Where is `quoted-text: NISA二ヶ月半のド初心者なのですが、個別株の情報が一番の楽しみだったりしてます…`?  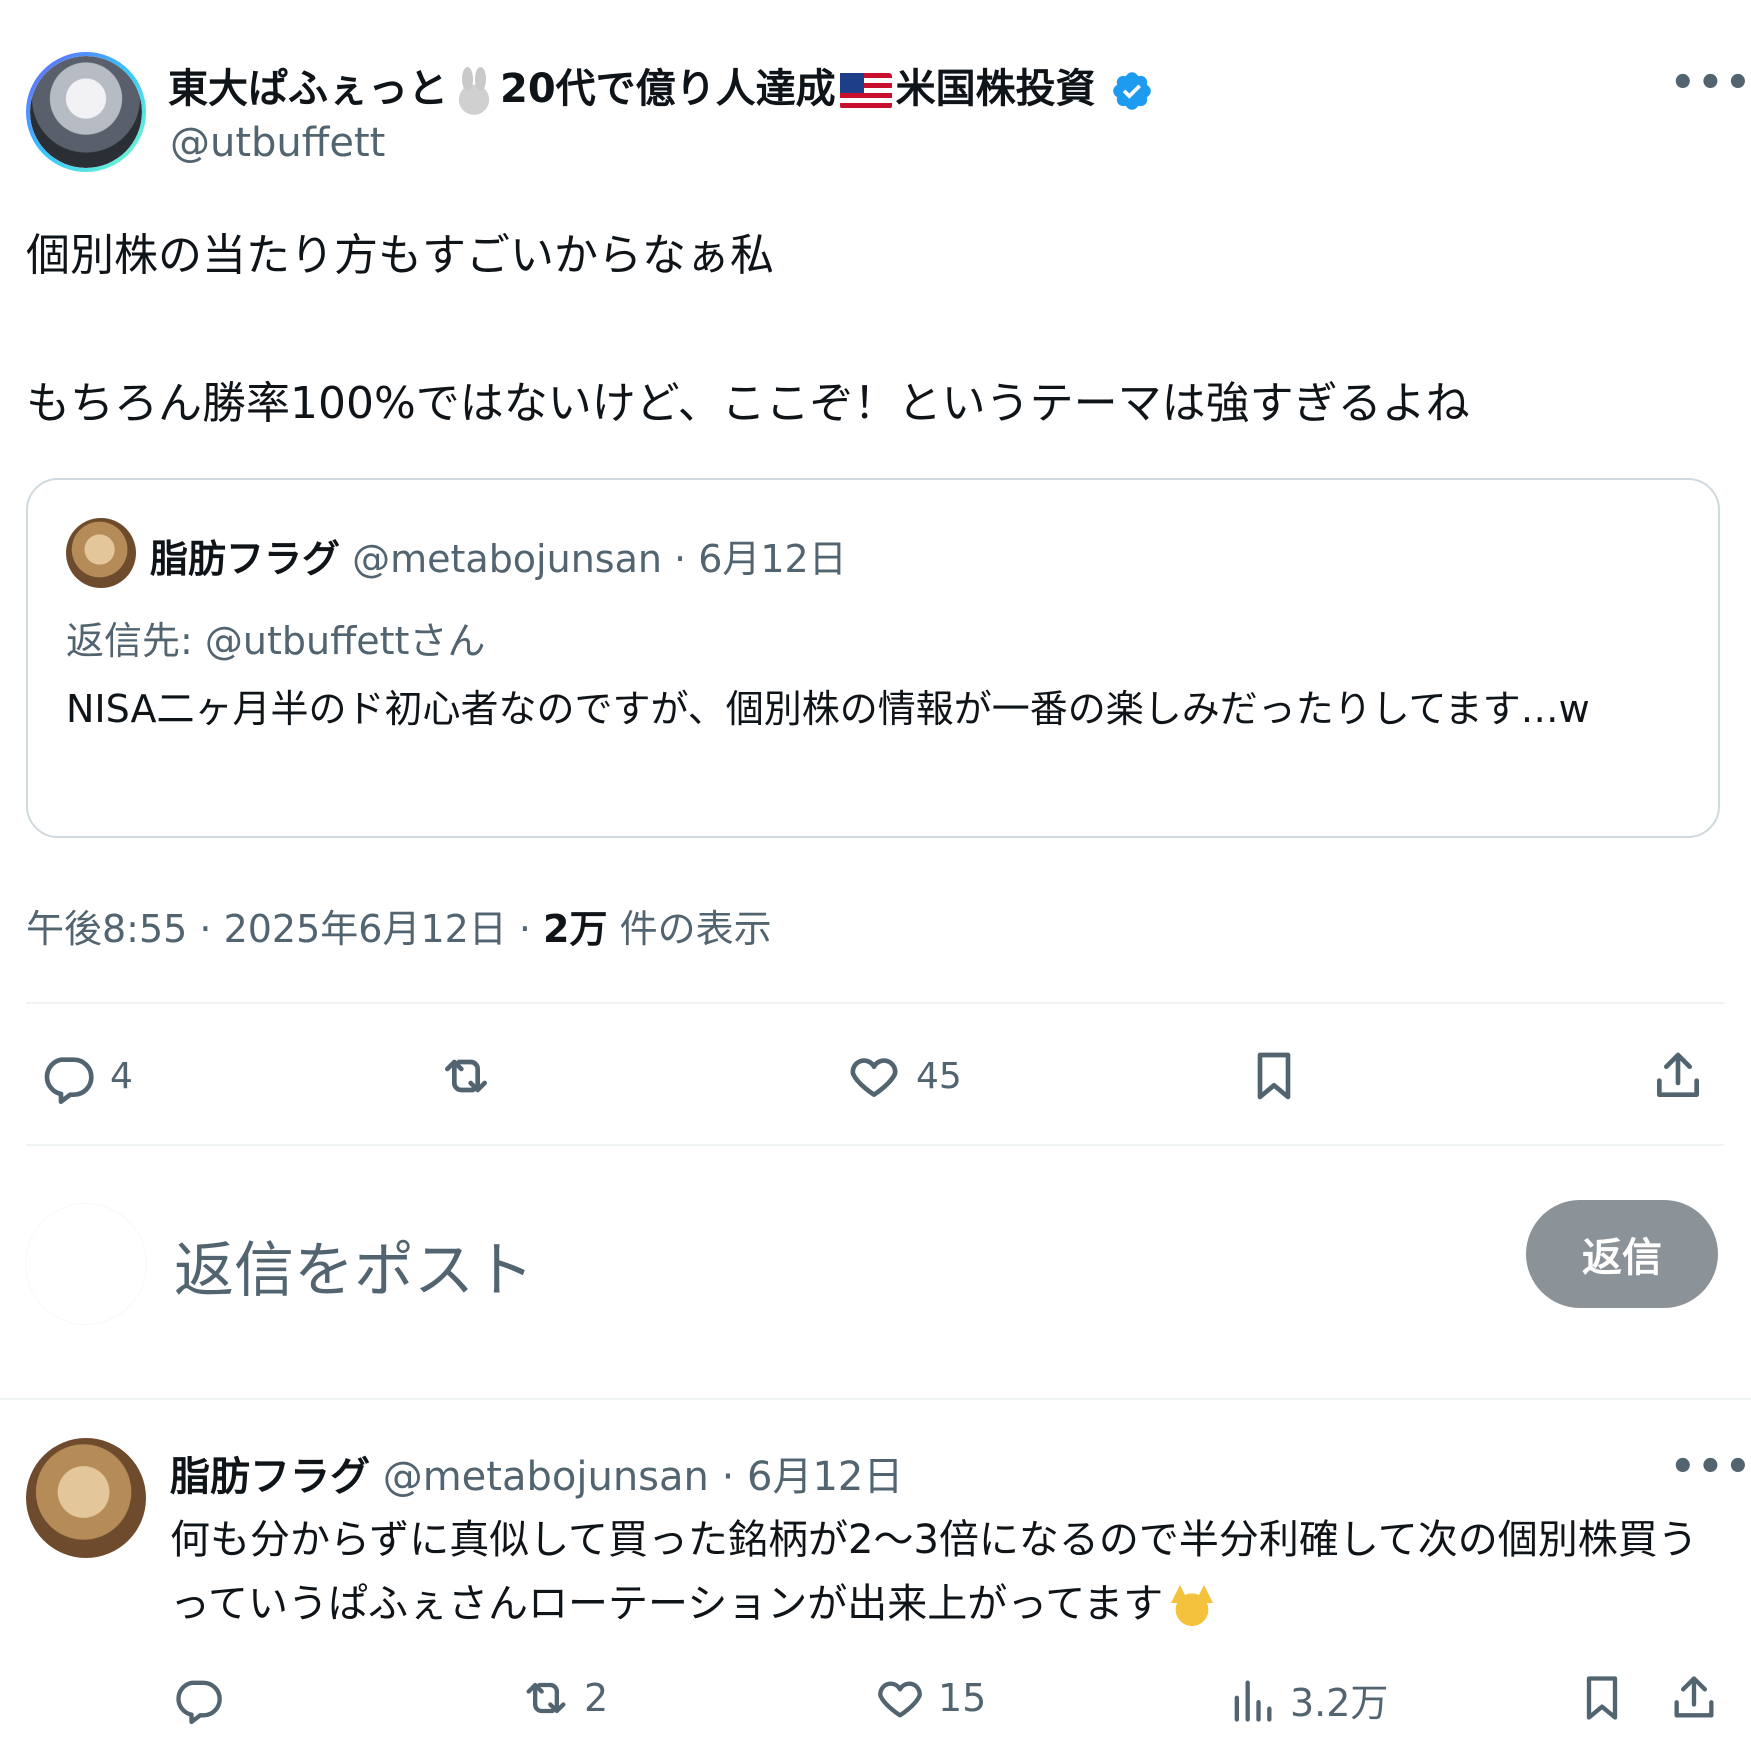
quoted-text: NISA二ヶ月半のド初心者なのですが、個別株の情報が一番の楽しみだったりしてます… is located at coordinates (828, 709).